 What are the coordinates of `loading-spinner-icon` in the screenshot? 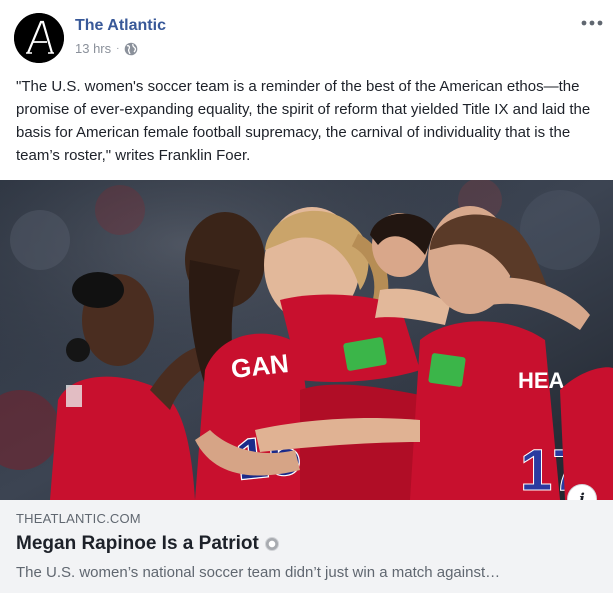 It's located at (271, 544).